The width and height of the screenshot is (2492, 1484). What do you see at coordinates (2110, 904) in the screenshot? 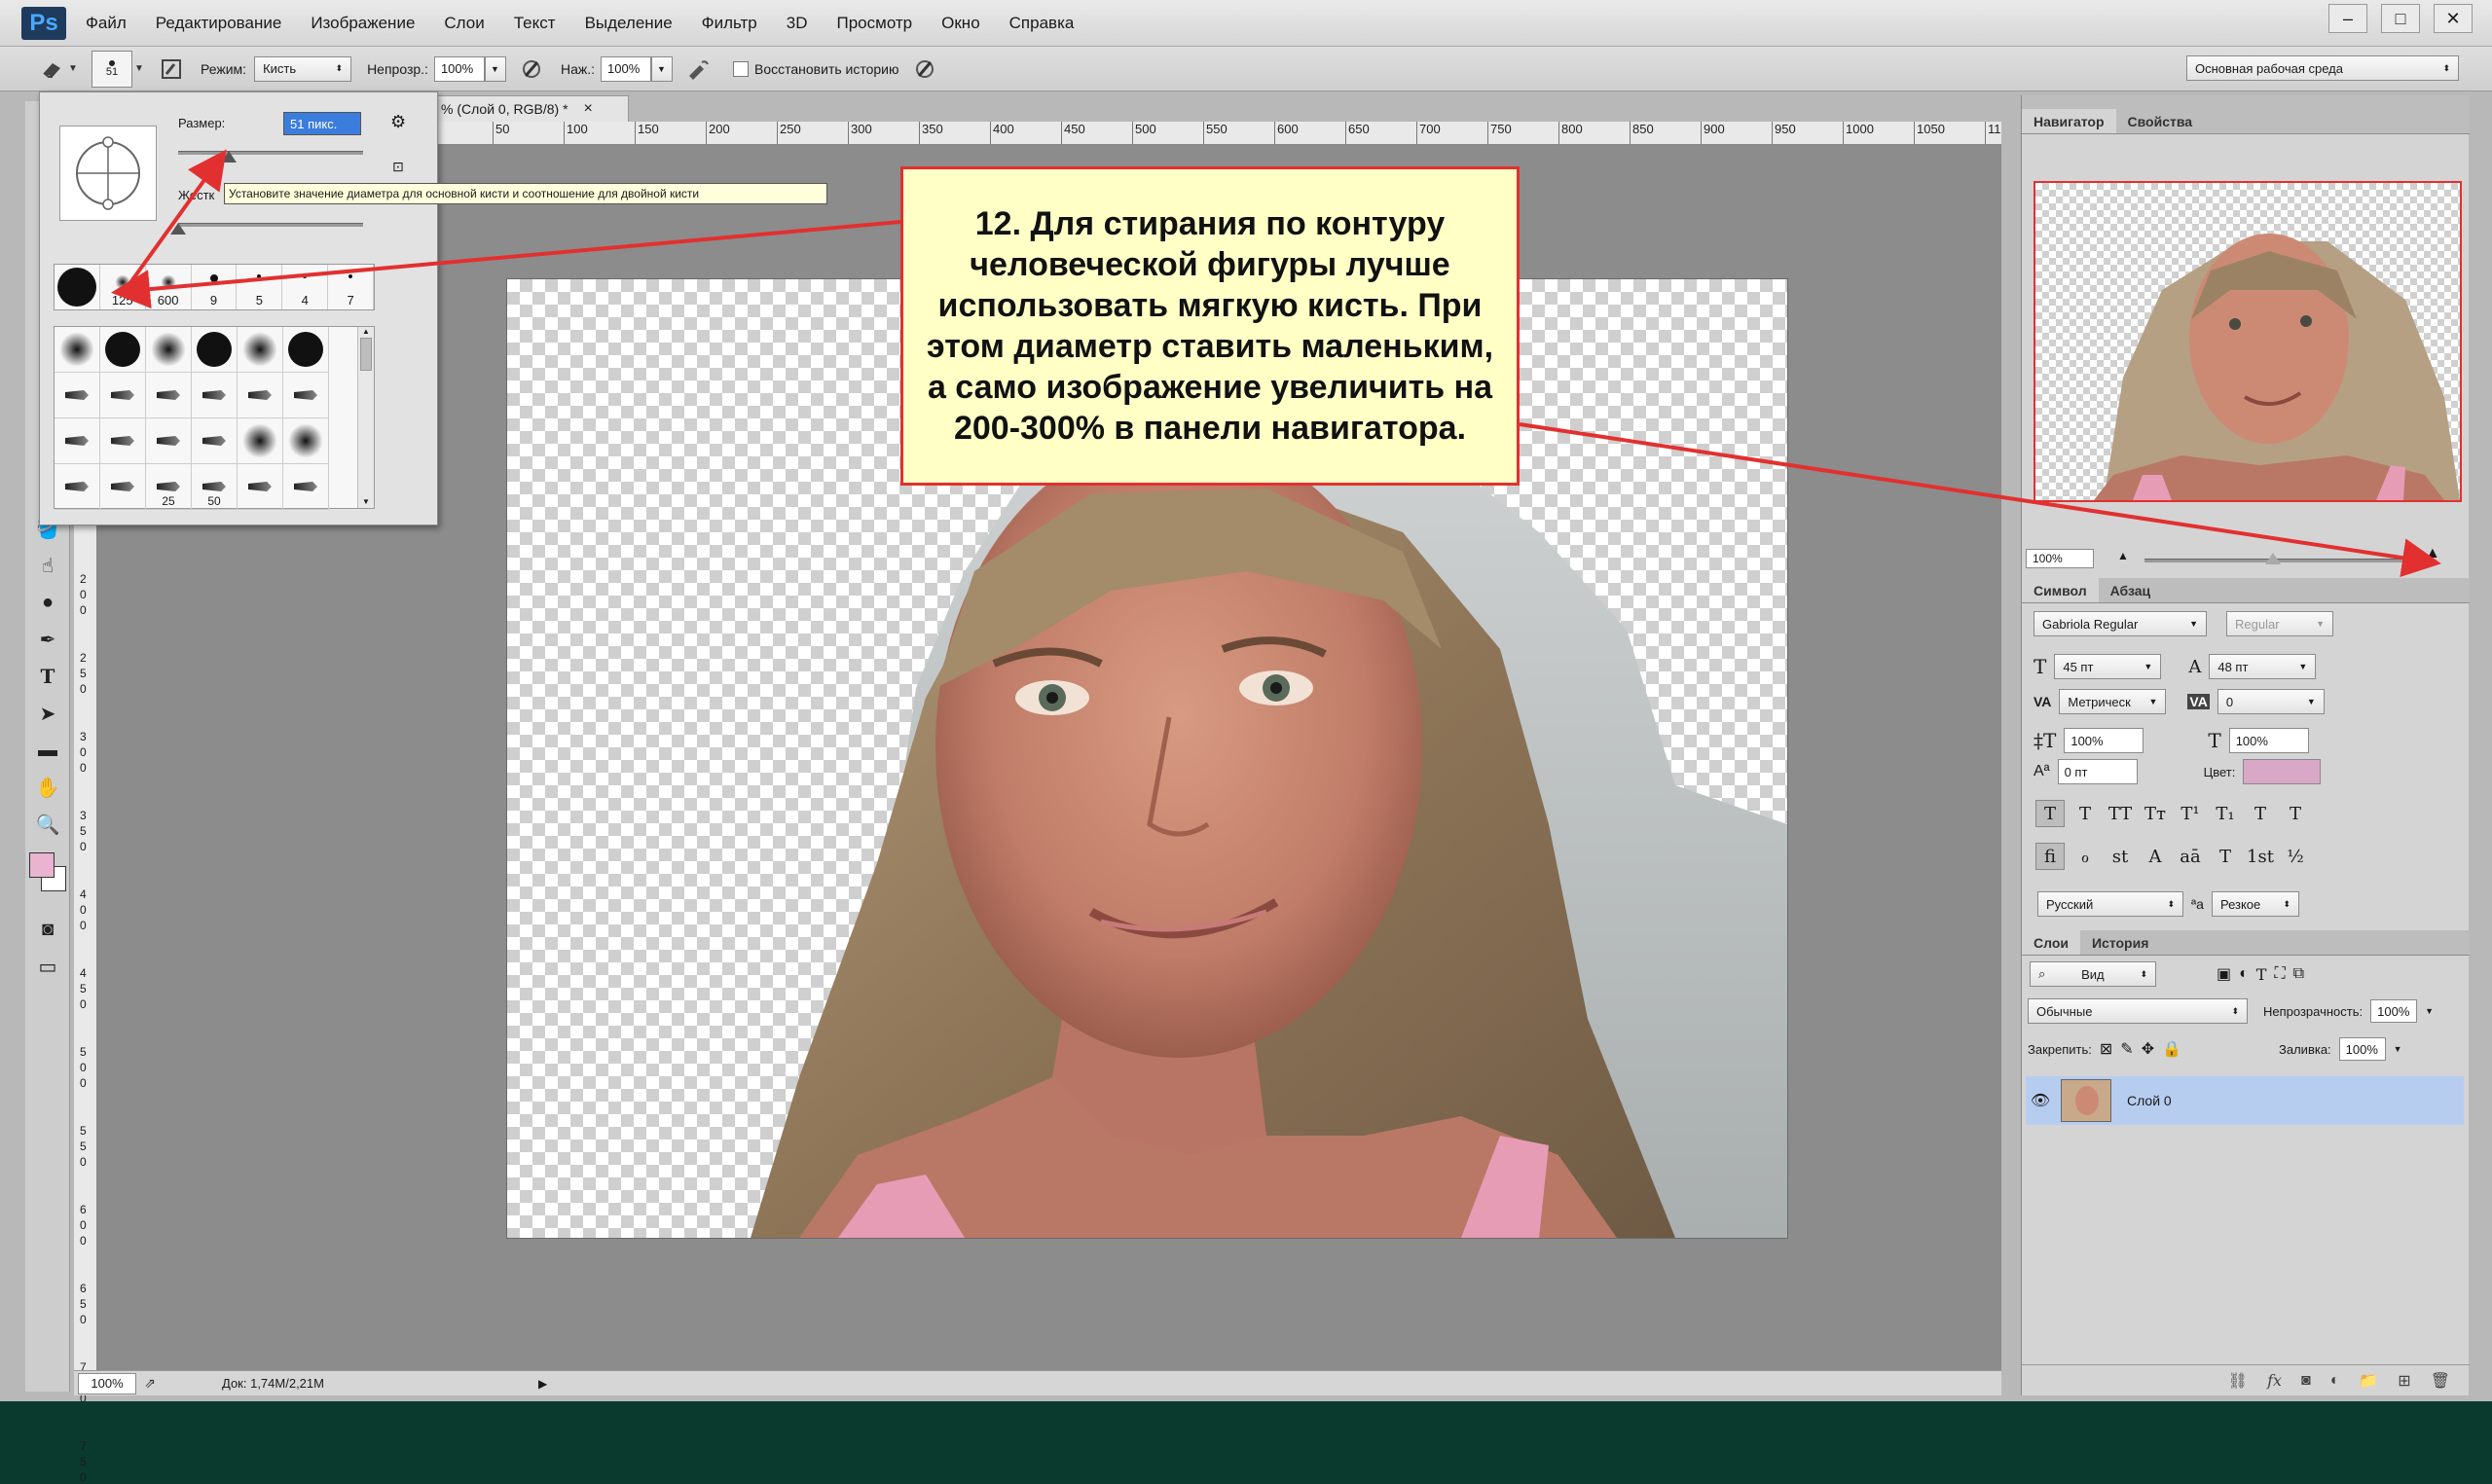
I see `language-select: Русский ⬍` at bounding box center [2110, 904].